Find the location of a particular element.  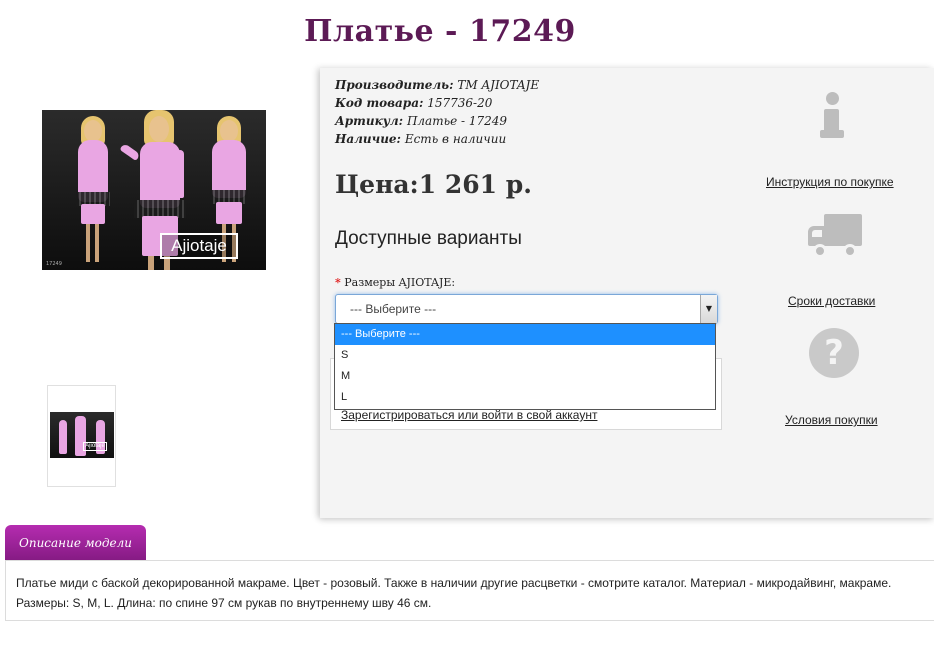

product-thumbnail: Ajiotaje is located at coordinates (81, 436).